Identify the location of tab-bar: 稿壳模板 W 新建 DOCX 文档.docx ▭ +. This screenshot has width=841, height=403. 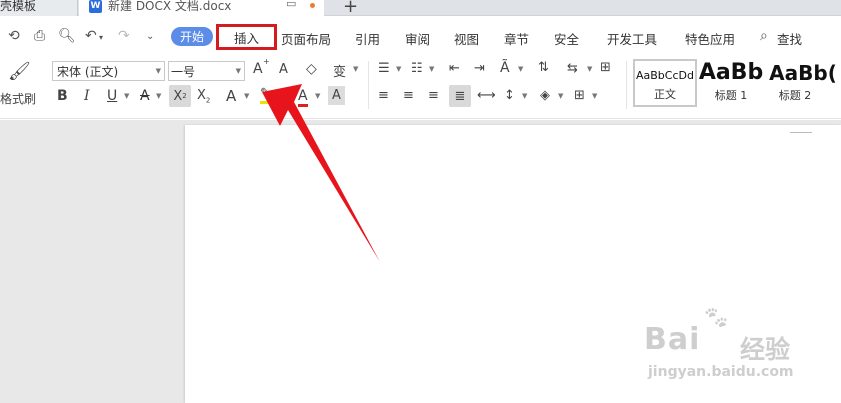
(420, 8).